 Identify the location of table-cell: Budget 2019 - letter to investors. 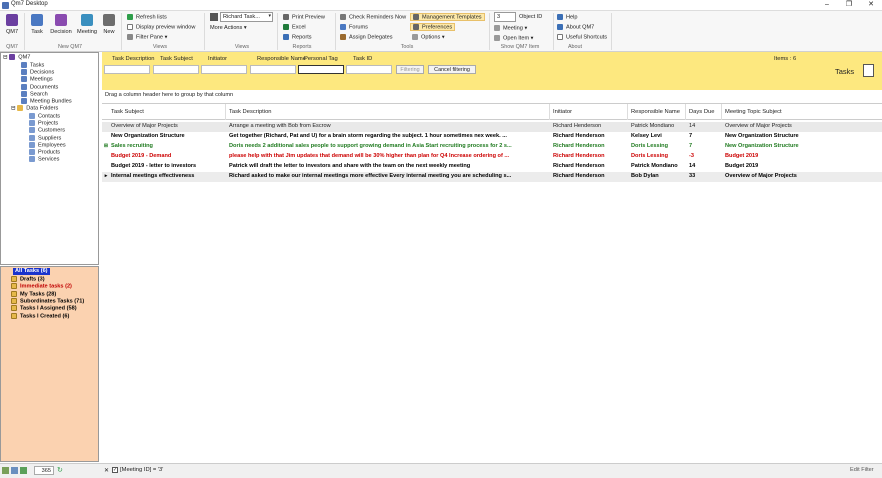
(154, 166).